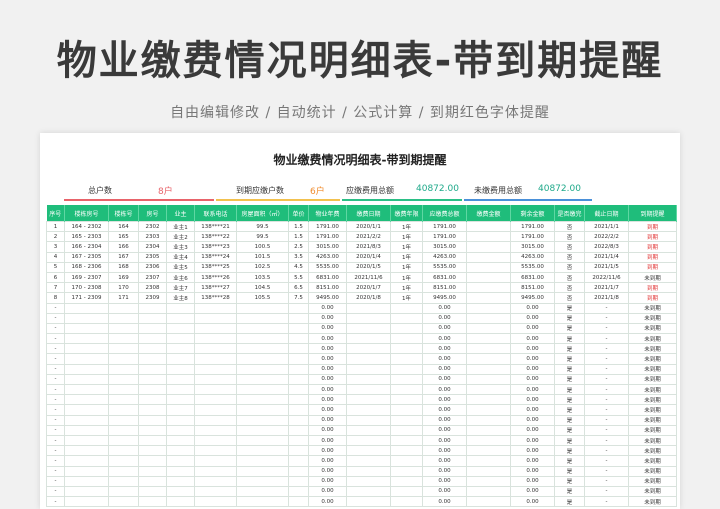 Image resolution: width=720 pixels, height=509 pixels. I want to click on table-cell: 业主8, so click(180, 298).